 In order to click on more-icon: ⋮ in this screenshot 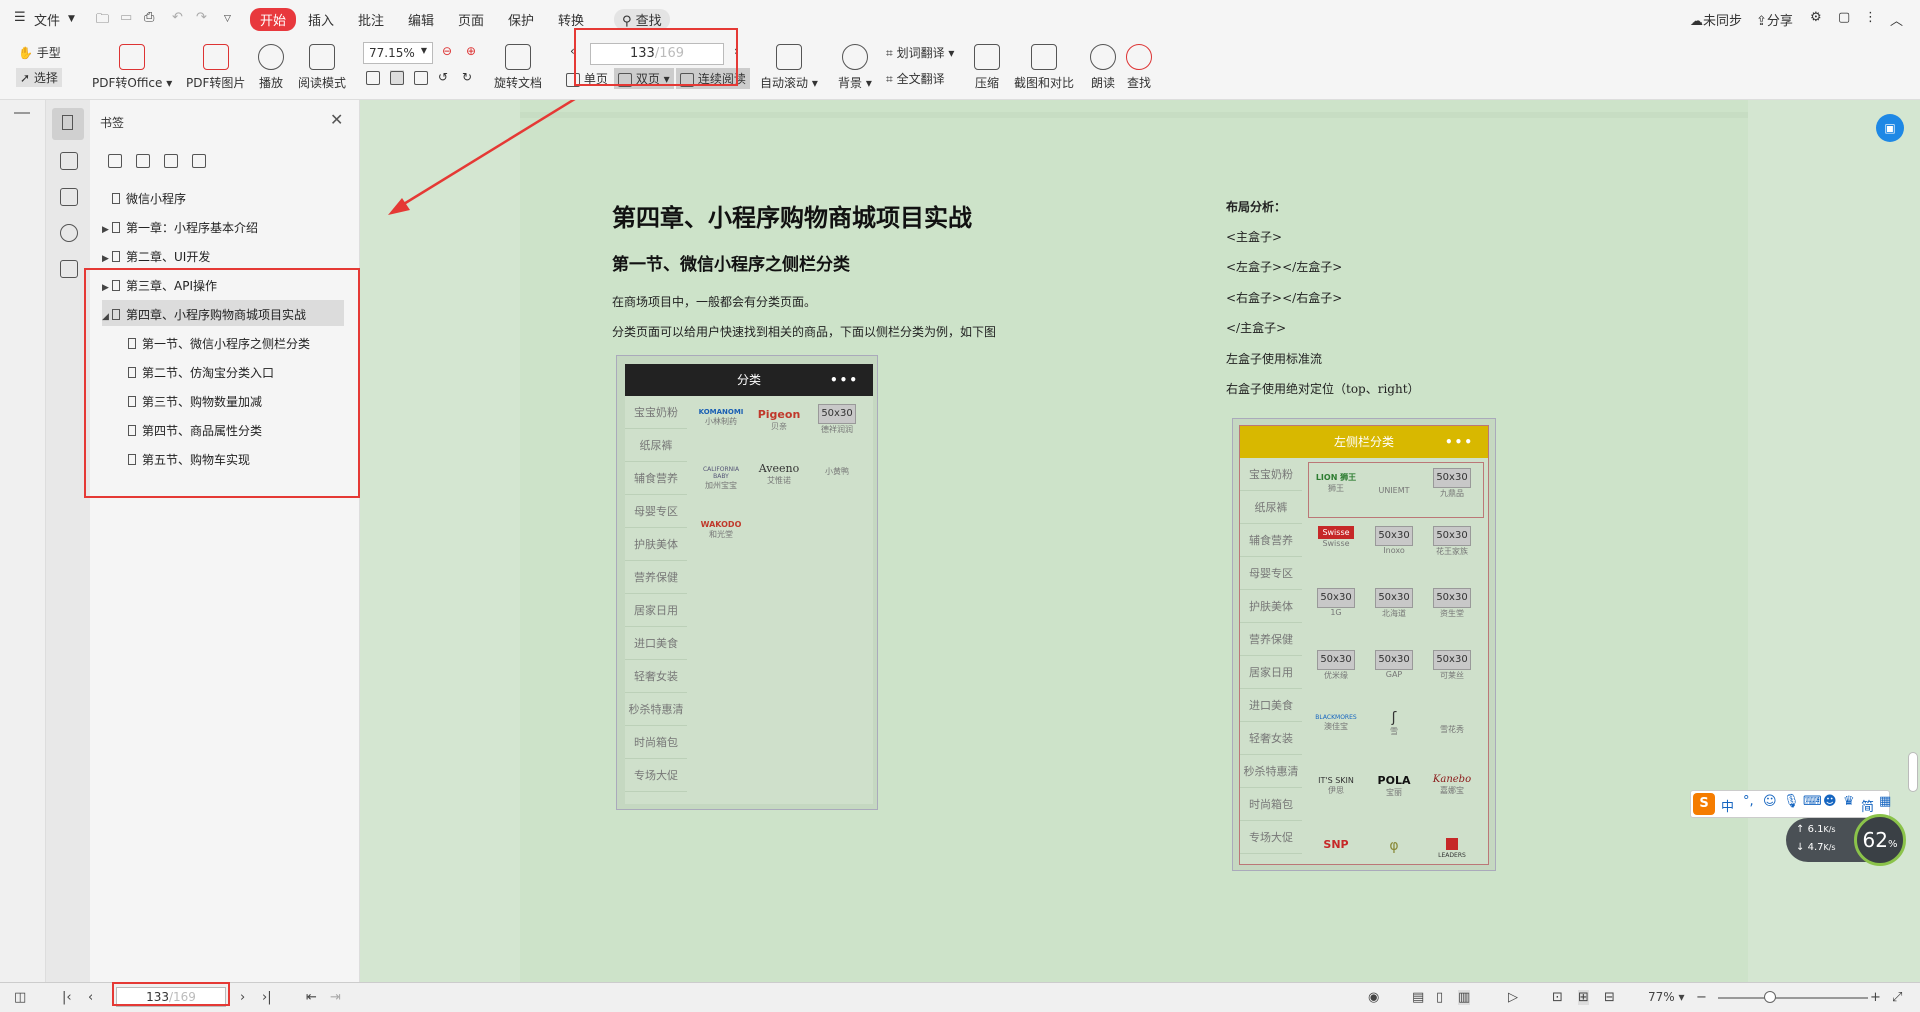, I will do `click(1870, 17)`.